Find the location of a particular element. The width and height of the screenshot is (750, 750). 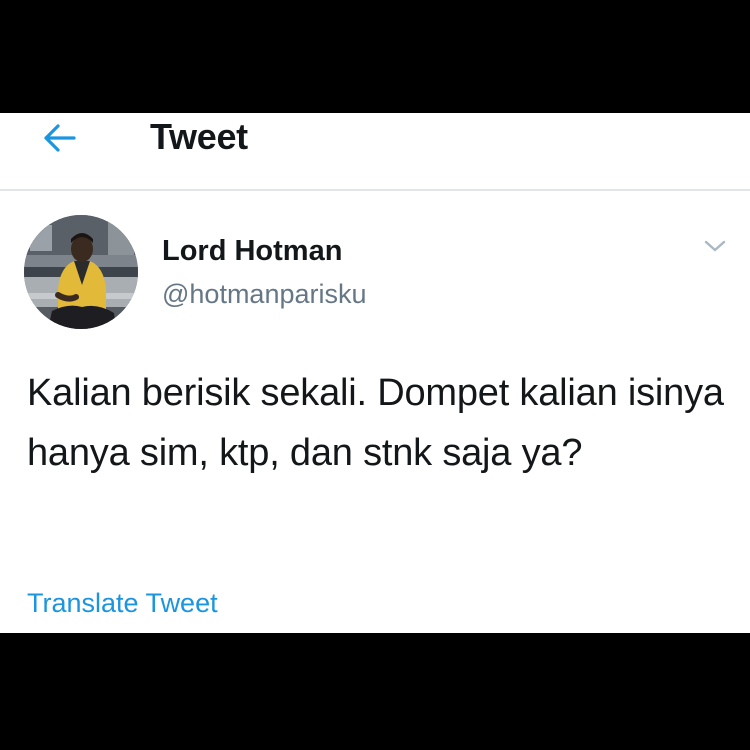

profile-photo is located at coordinates (81, 272).